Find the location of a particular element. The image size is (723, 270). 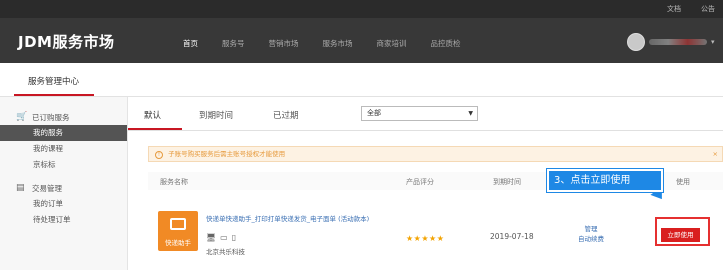

subheader: 服务管理中心 is located at coordinates (361, 80).